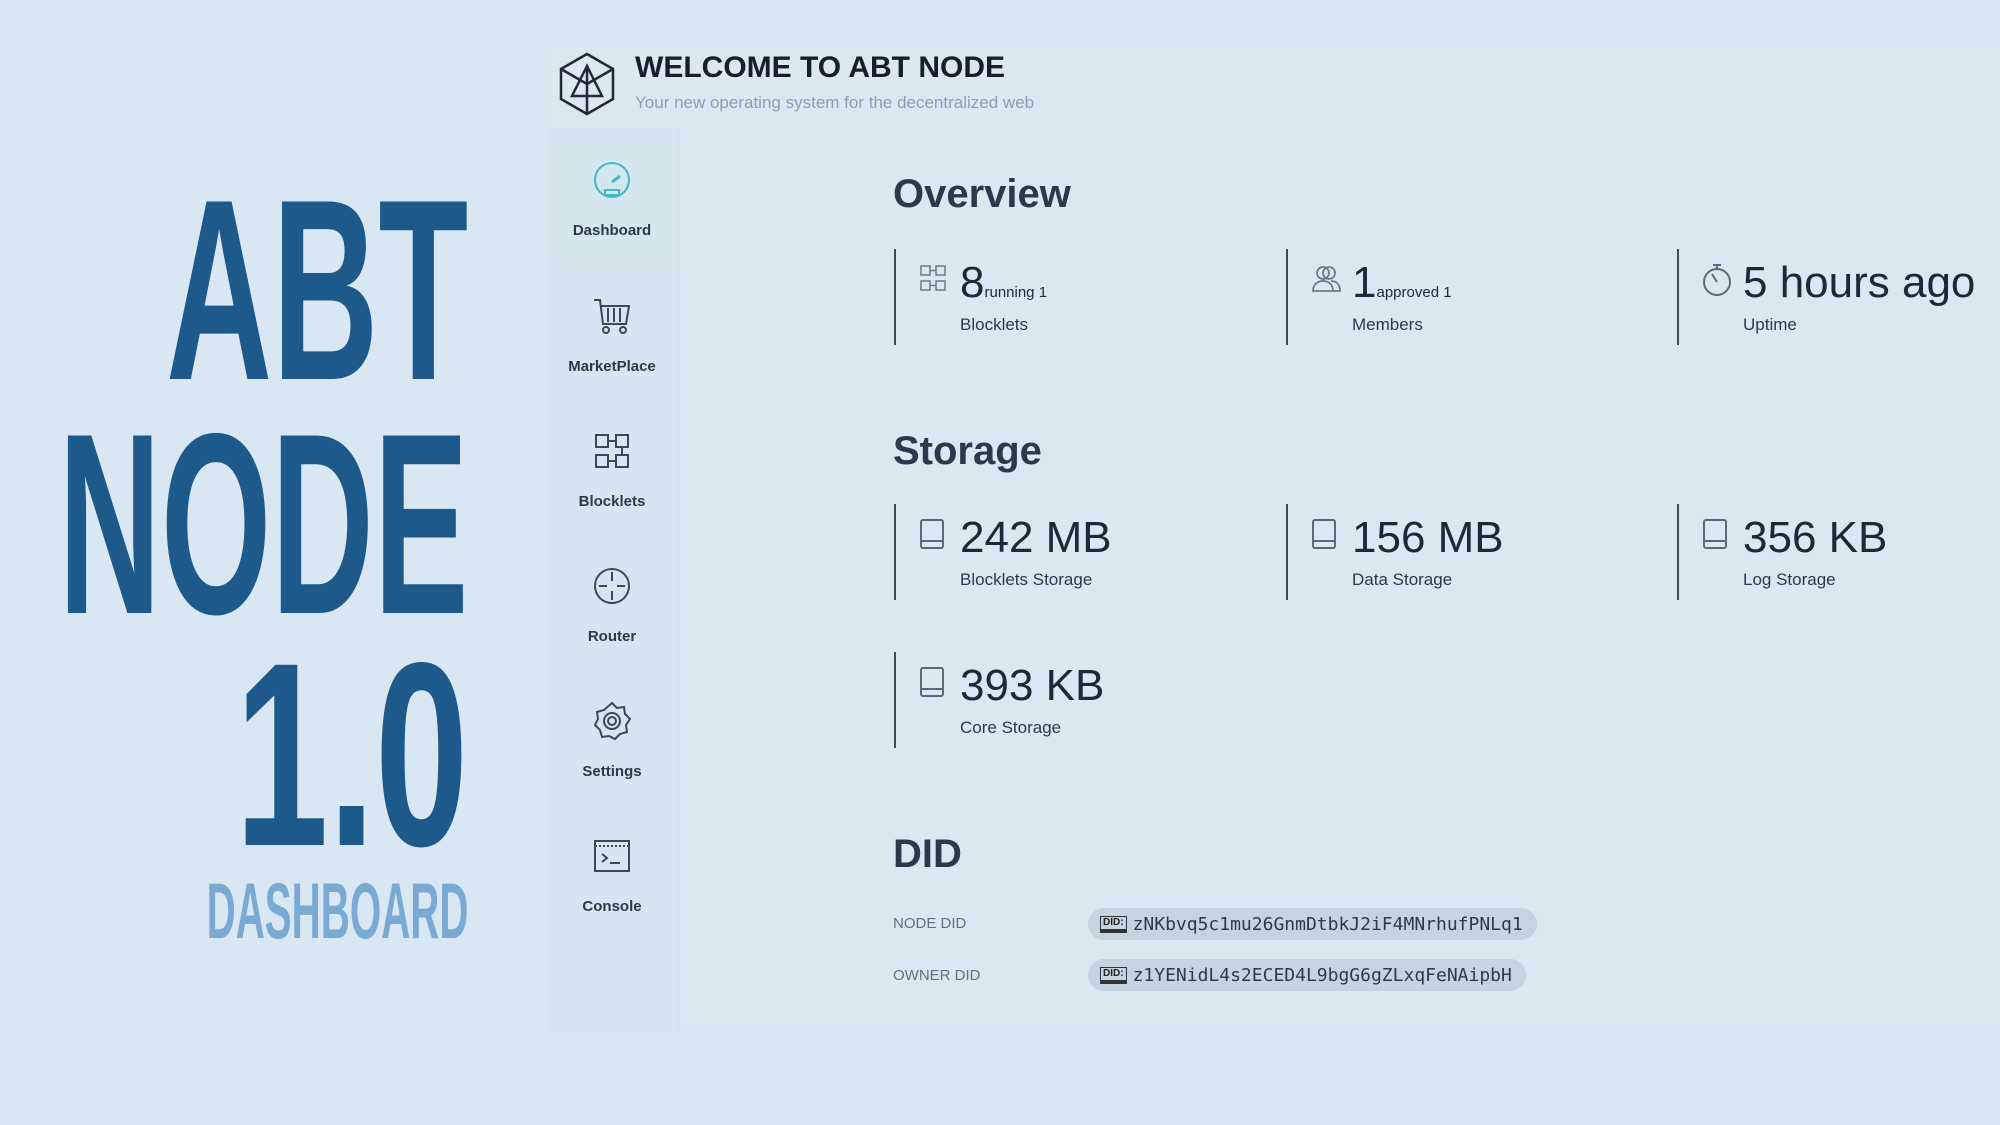  What do you see at coordinates (994, 324) in the screenshot?
I see `stat-label: Blocklets` at bounding box center [994, 324].